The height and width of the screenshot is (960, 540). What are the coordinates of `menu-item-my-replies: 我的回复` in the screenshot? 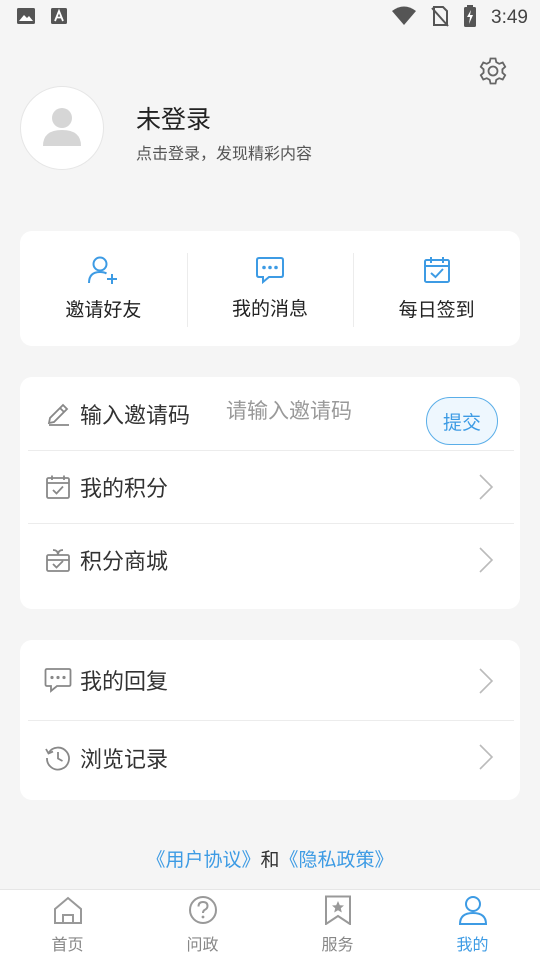 It's located at (270, 680).